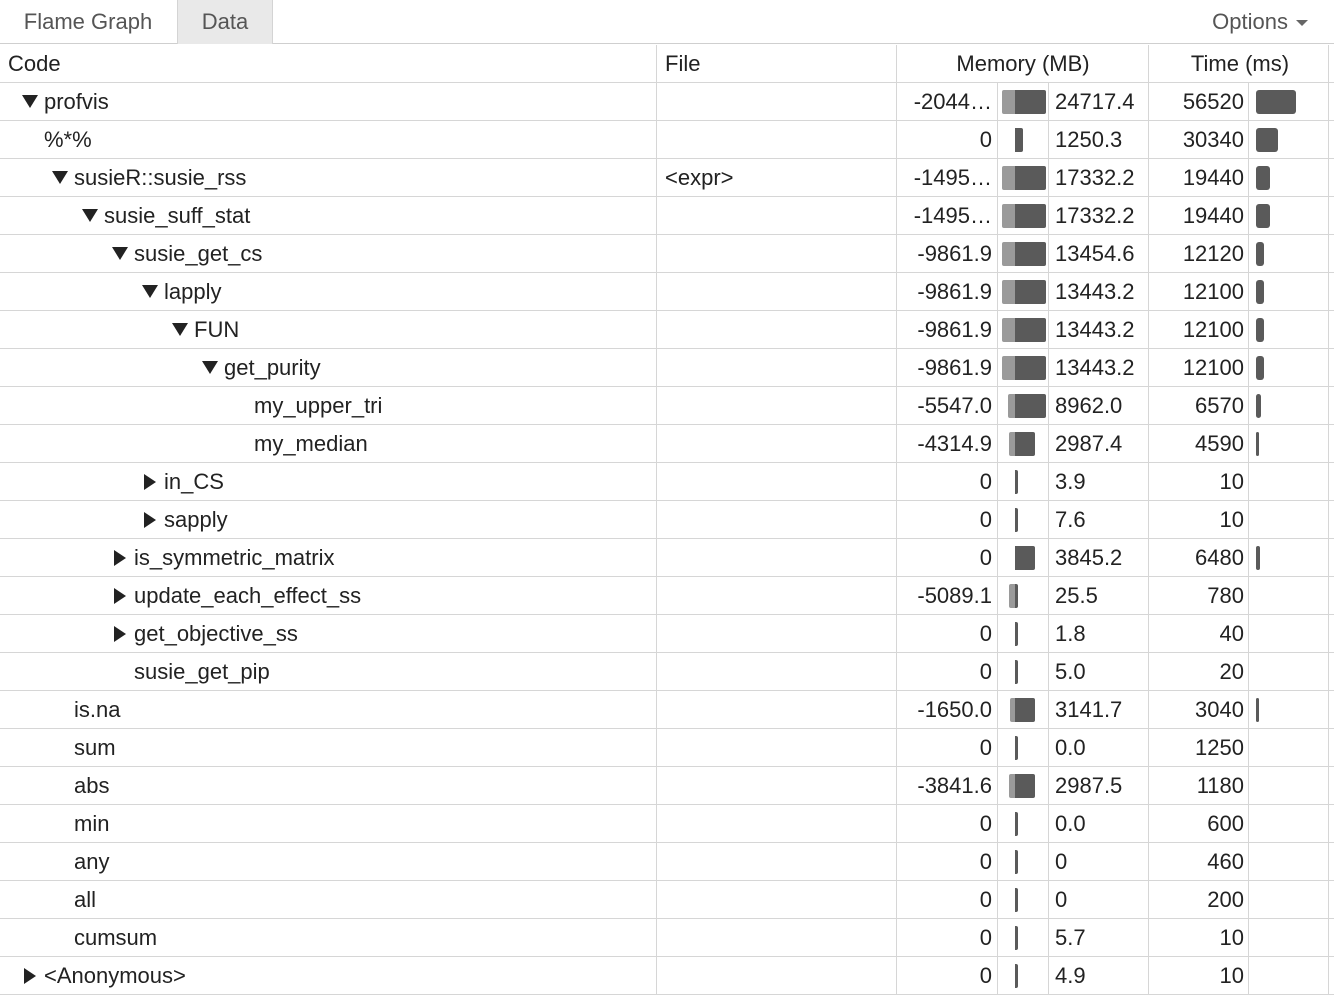  What do you see at coordinates (1095, 291) in the screenshot?
I see `memory-allocated-value: 13443.2` at bounding box center [1095, 291].